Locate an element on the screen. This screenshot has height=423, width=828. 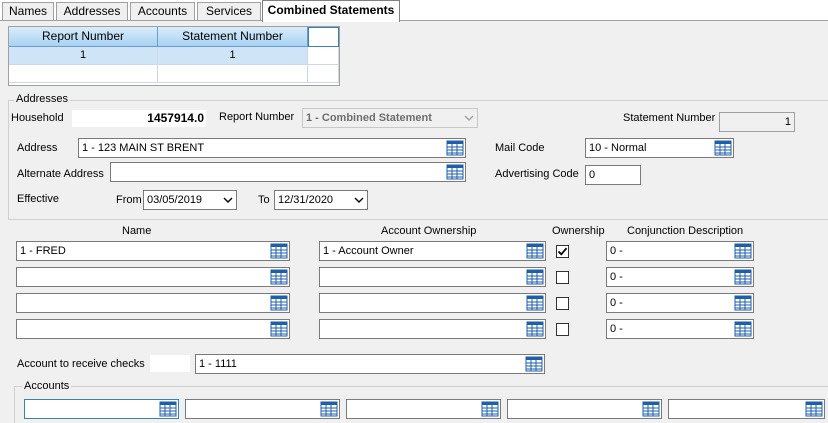
statements-grid: Report Number Statement Number 1 1 is located at coordinates (174, 56).